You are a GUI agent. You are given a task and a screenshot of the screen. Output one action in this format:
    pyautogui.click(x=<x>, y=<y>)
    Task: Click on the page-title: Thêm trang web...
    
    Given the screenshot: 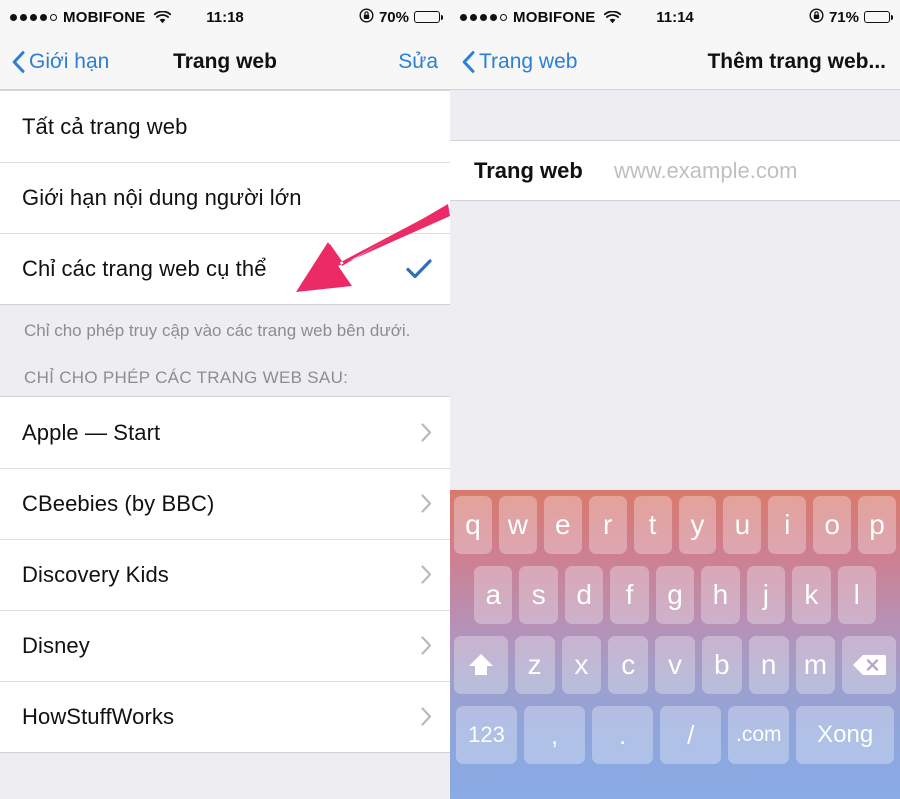 What is the action you would take?
    pyautogui.click(x=796, y=61)
    